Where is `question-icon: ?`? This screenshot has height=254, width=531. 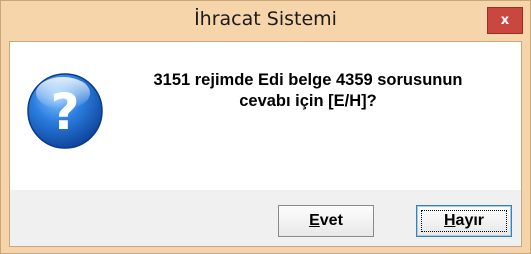 question-icon: ? is located at coordinates (65, 111).